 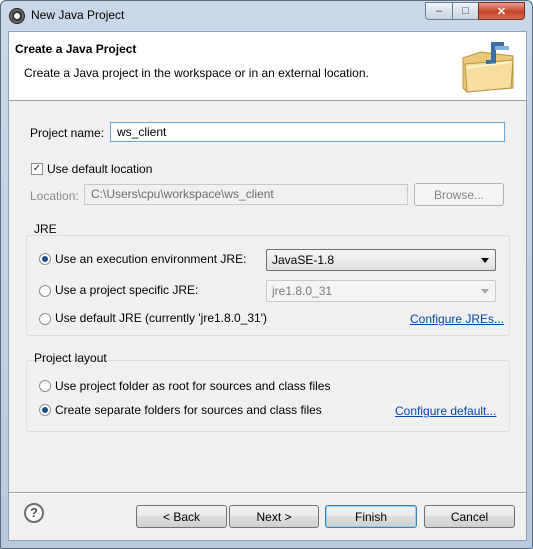 I want to click on jre-execution-environment-label: Use an execution environment JRE:, so click(x=151, y=259).